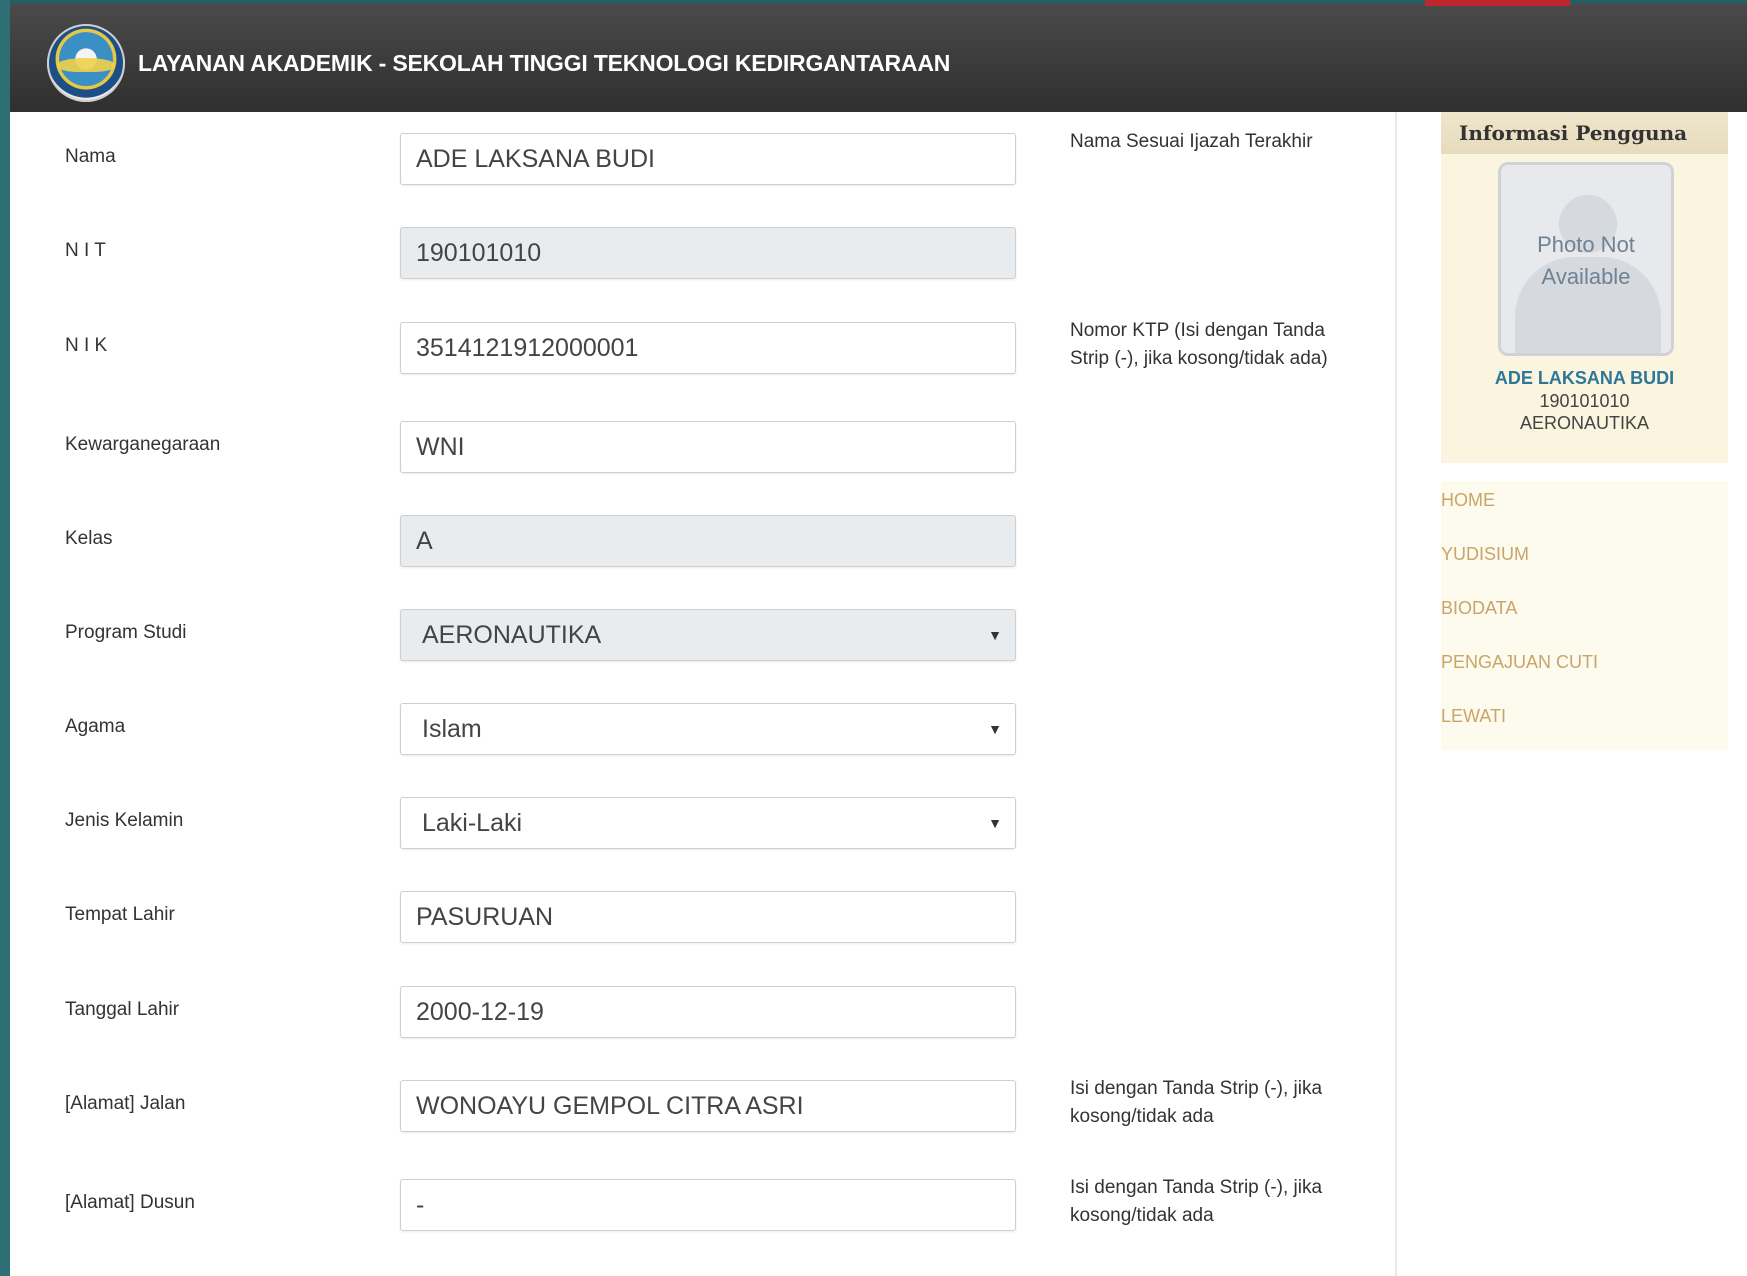  Describe the element at coordinates (1473, 716) in the screenshot. I see `menu-item-lewati: LEWATI` at that location.